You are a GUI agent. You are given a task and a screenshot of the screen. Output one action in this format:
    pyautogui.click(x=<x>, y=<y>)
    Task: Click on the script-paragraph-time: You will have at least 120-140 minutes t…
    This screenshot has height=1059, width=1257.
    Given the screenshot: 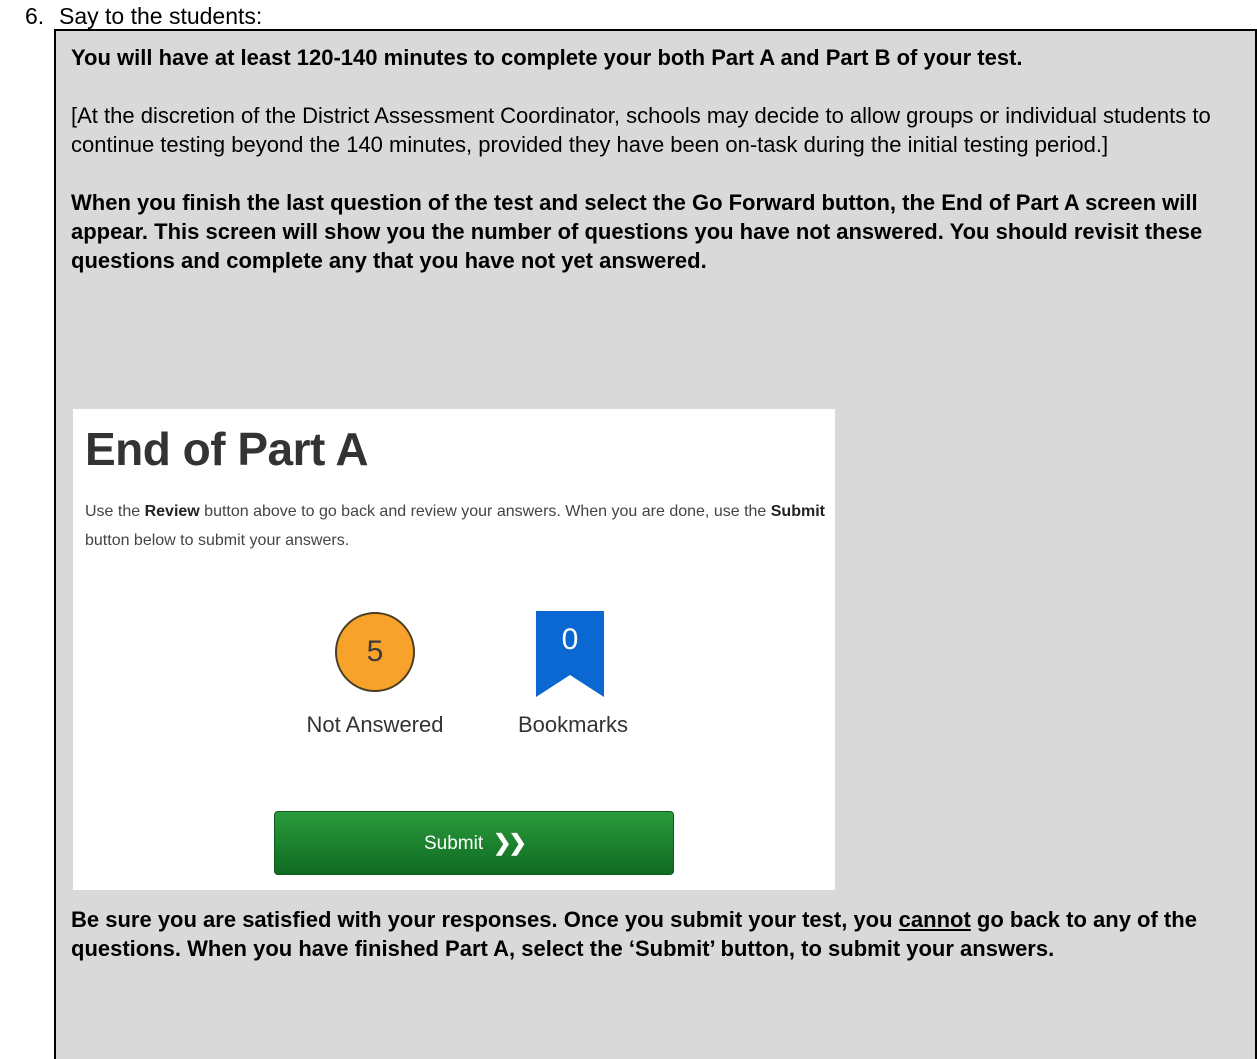 What is the action you would take?
    pyautogui.click(x=547, y=57)
    